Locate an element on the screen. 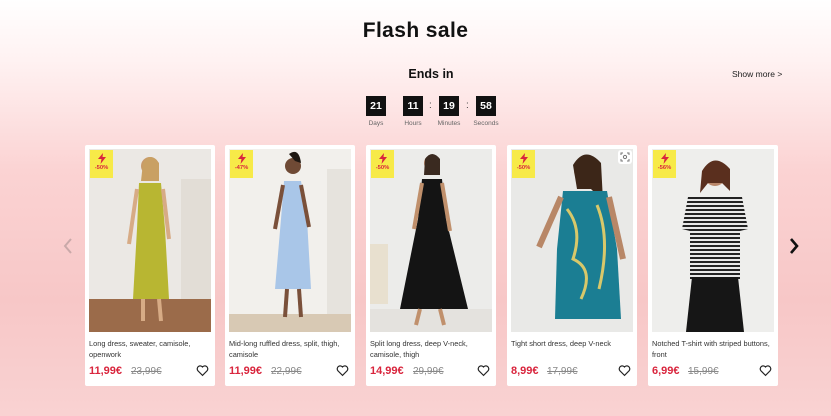 The height and width of the screenshot is (416, 831). countdown-minutes-value: 19 is located at coordinates (449, 106).